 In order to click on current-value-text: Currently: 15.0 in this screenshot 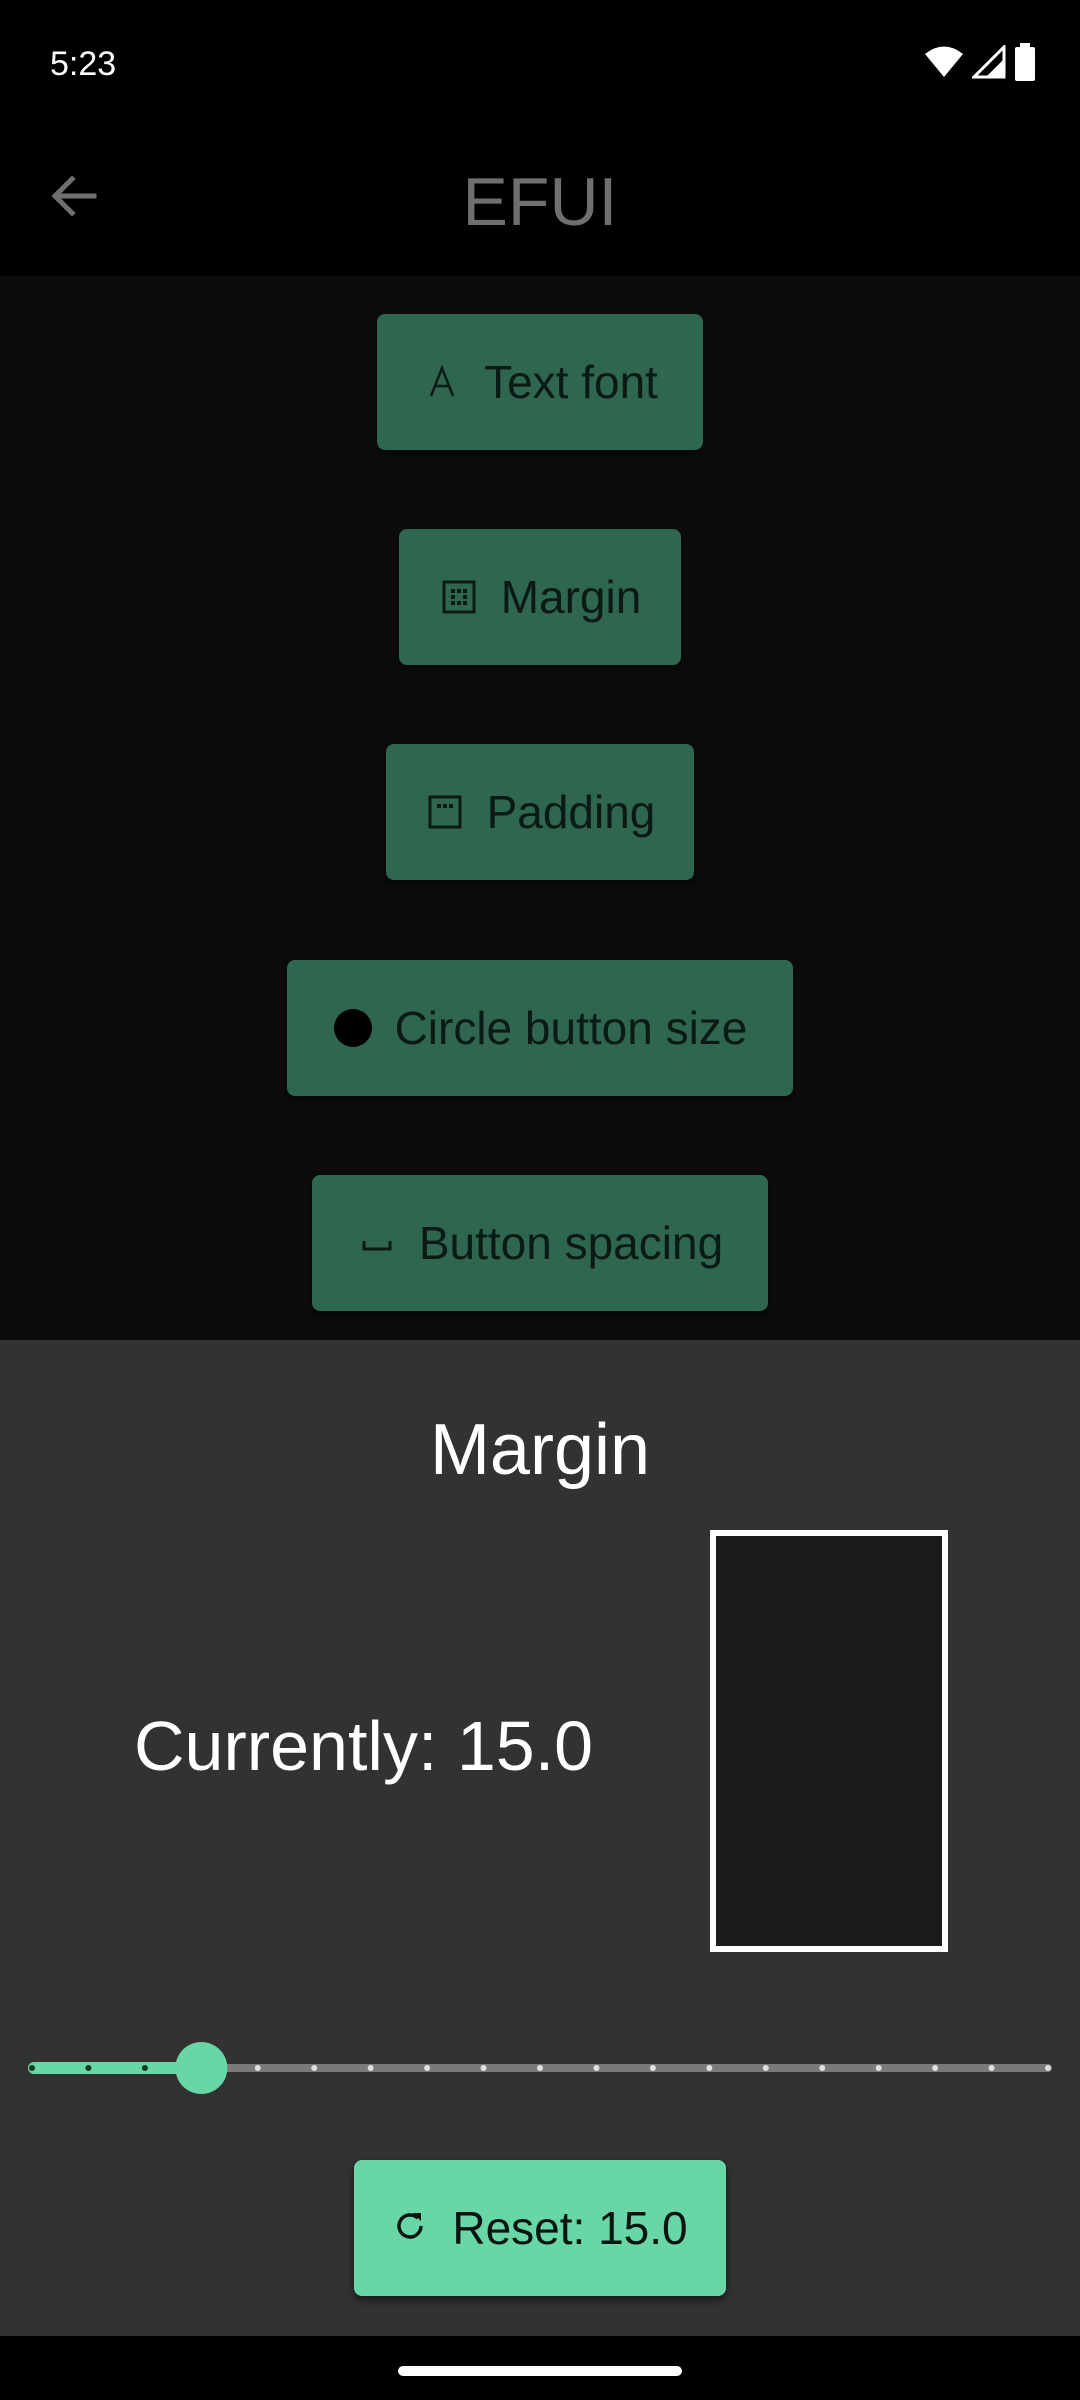, I will do `click(364, 1746)`.